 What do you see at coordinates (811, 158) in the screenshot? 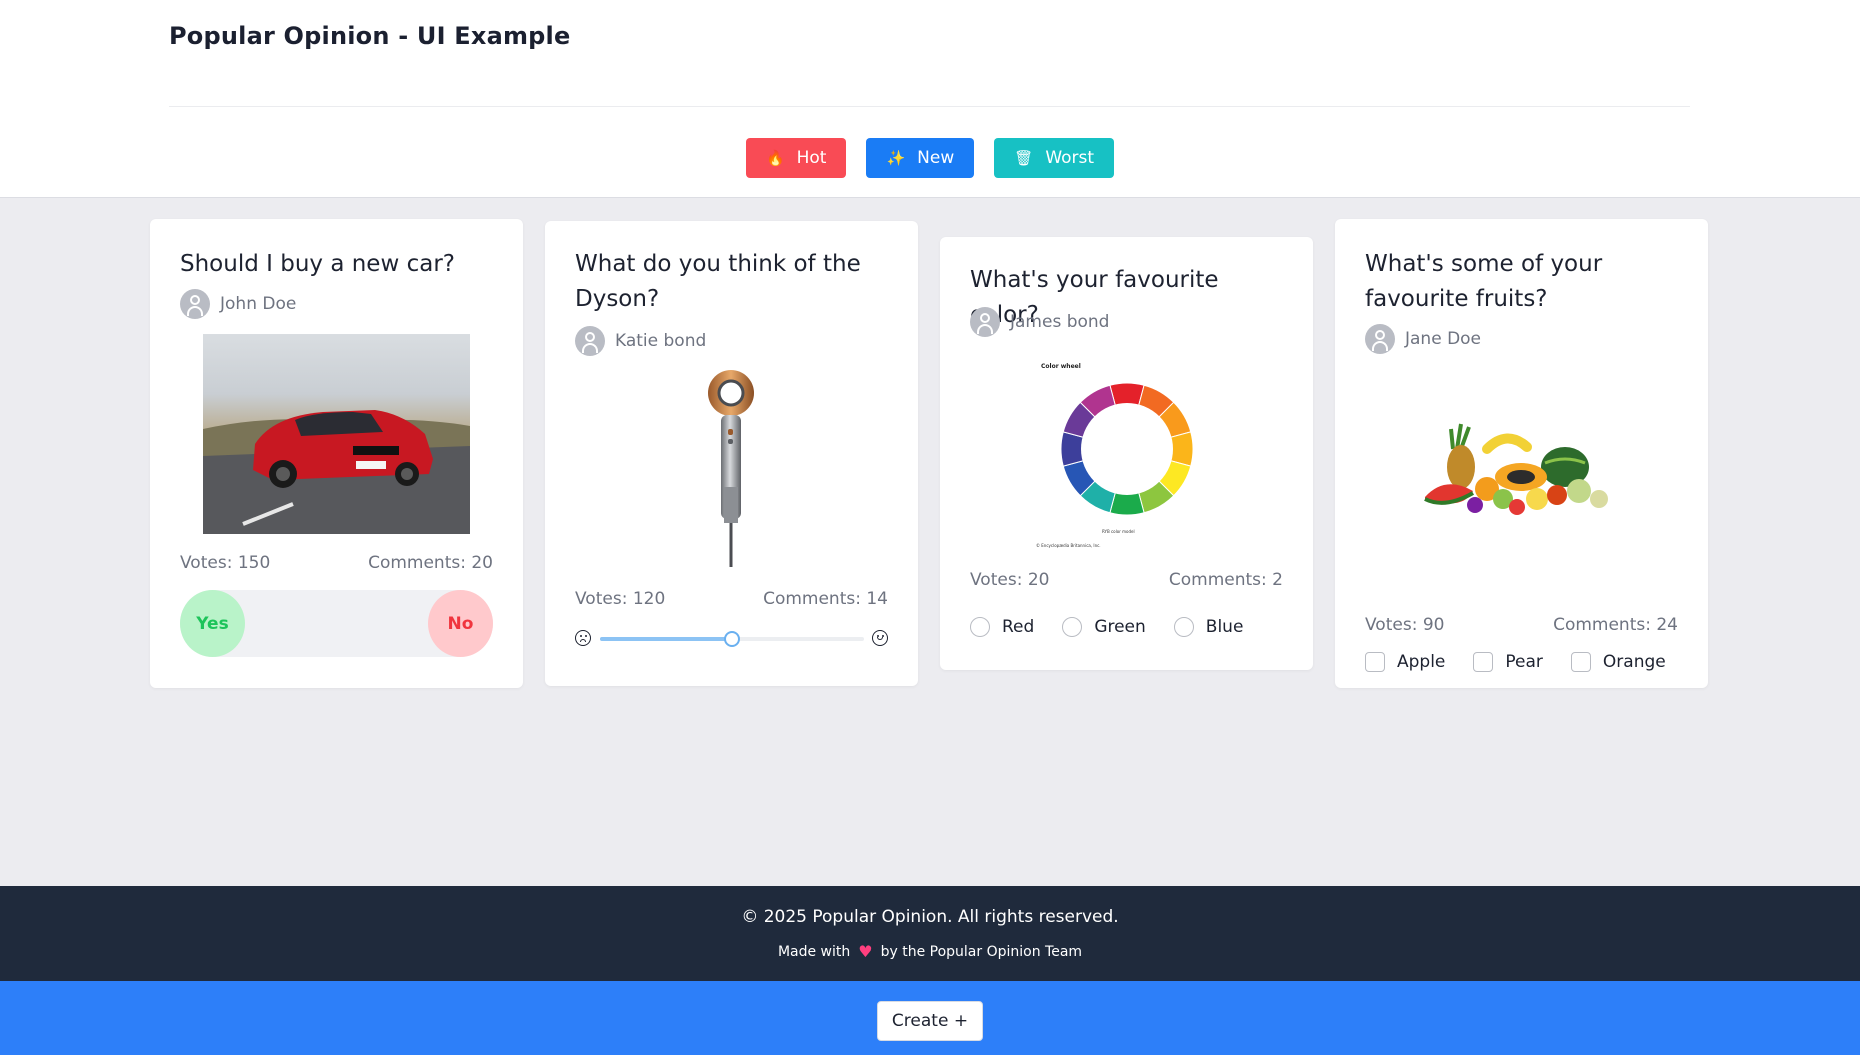
I see `hot-filter-label: Hot` at bounding box center [811, 158].